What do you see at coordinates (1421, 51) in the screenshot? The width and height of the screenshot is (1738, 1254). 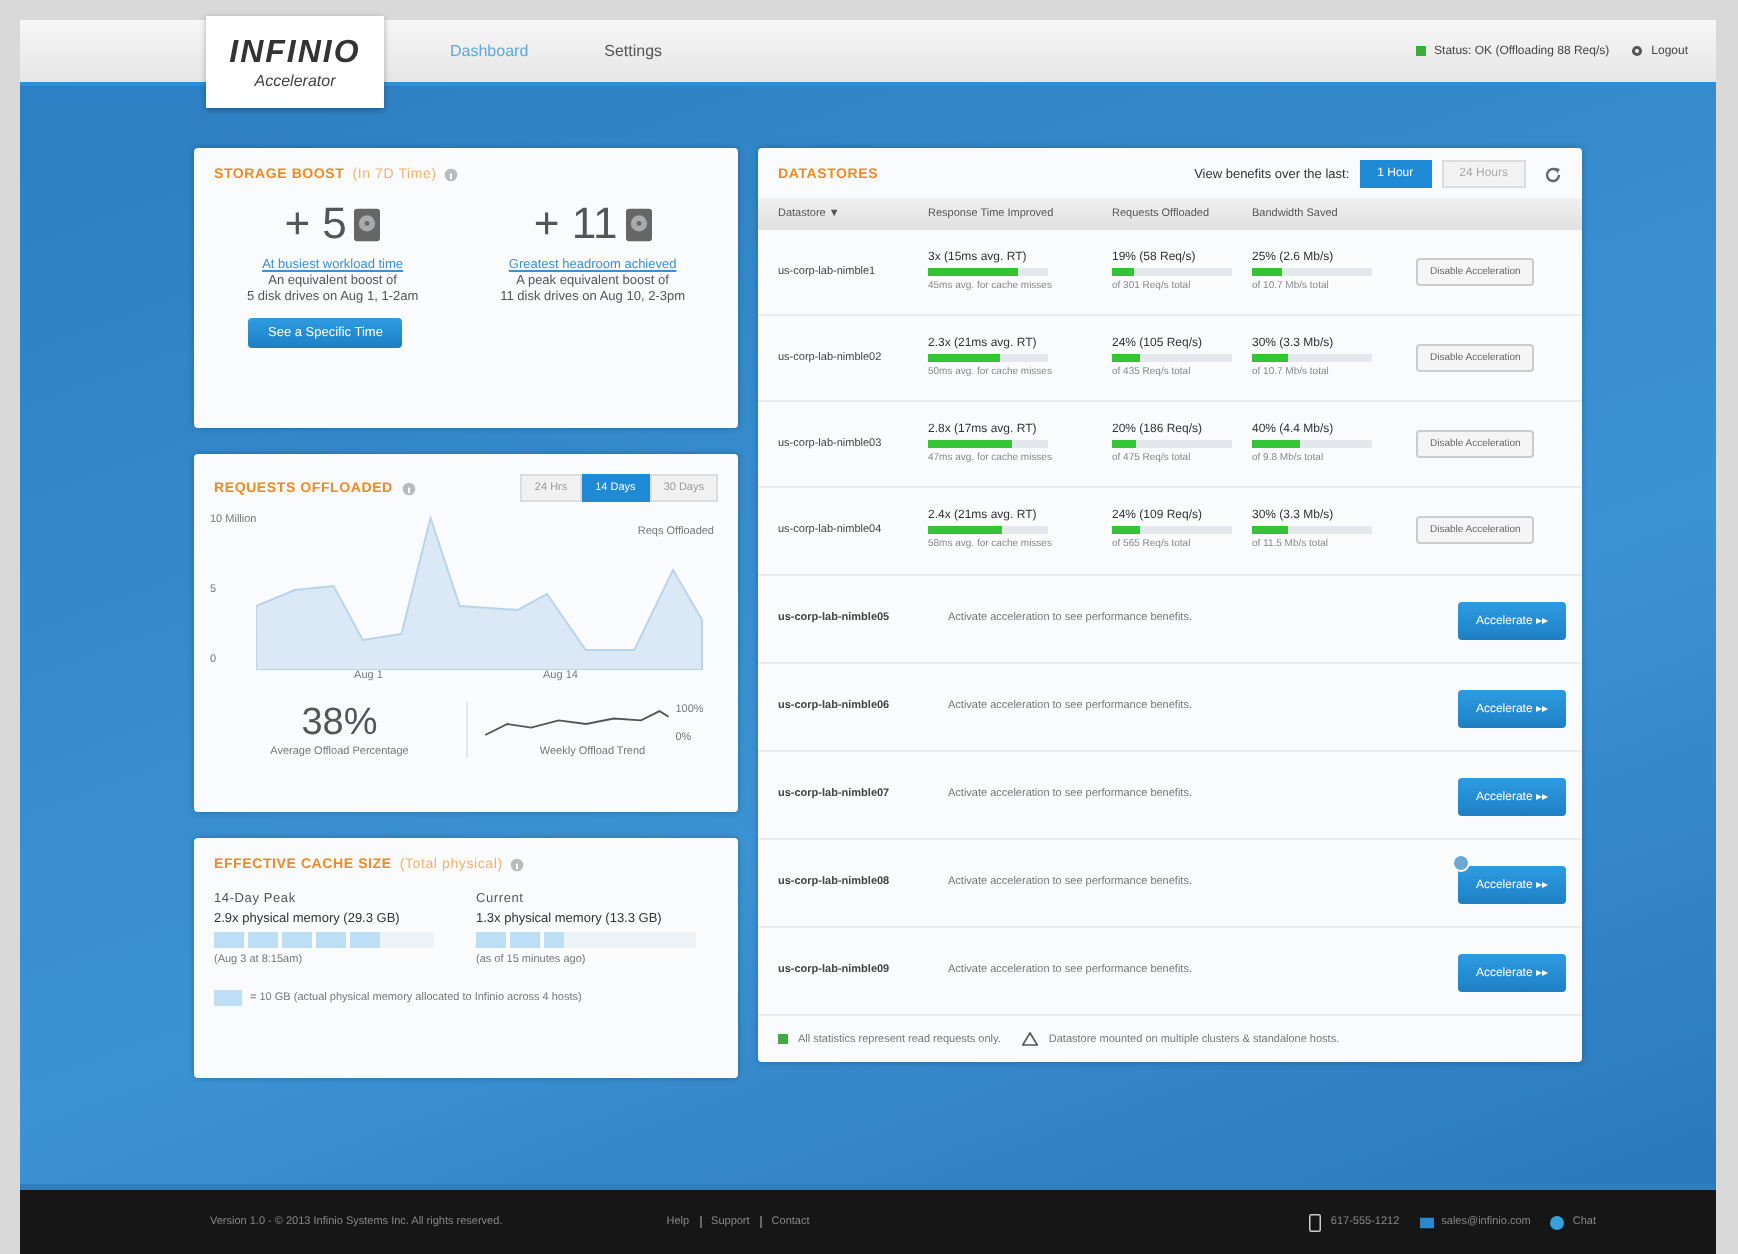 I see `status-icon` at bounding box center [1421, 51].